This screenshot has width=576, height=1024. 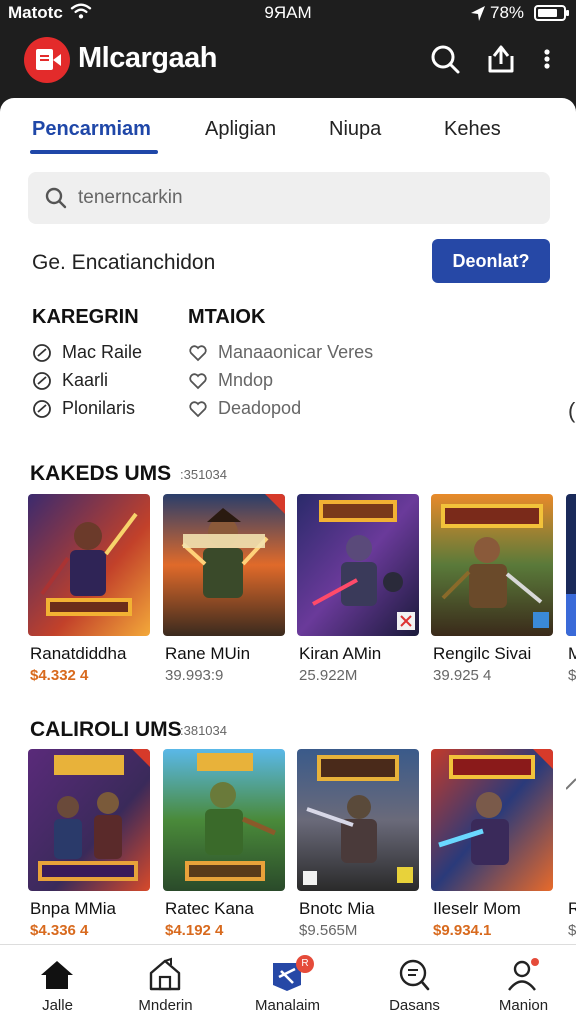 What do you see at coordinates (296, 352) in the screenshot?
I see `mood-label: Manaaonicar Veres` at bounding box center [296, 352].